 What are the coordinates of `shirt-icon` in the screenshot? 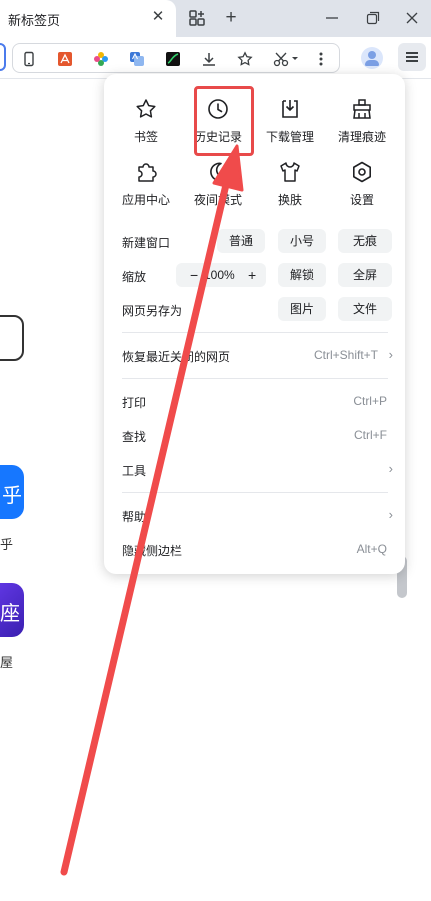 It's located at (290, 172).